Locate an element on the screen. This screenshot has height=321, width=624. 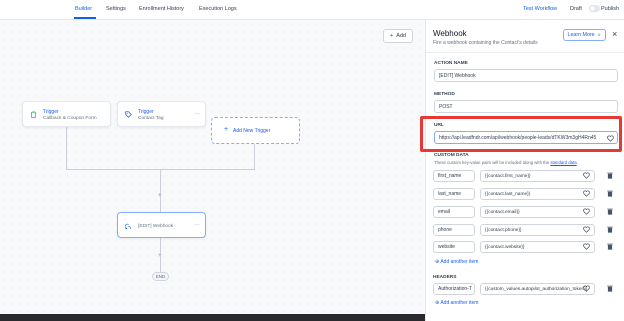
header-key: Authorization-T is located at coordinates (454, 289).